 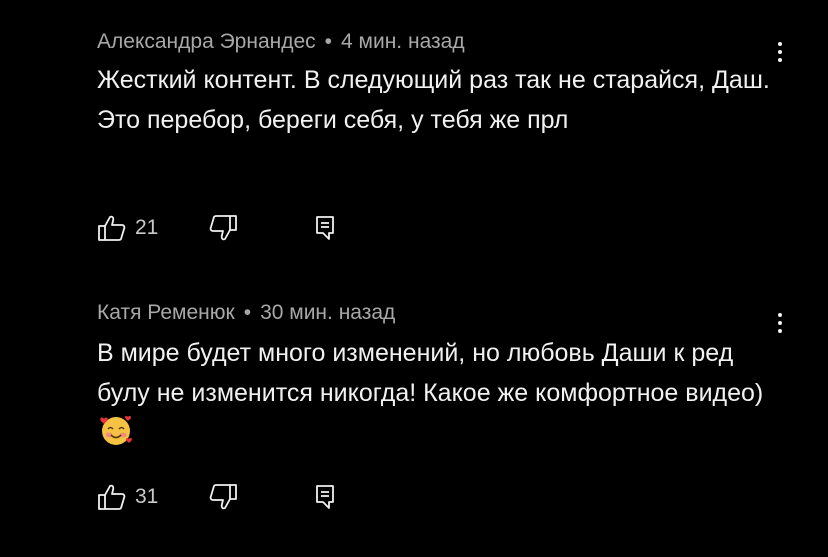 What do you see at coordinates (403, 41) in the screenshot?
I see `comment-time: 4 мин. назад` at bounding box center [403, 41].